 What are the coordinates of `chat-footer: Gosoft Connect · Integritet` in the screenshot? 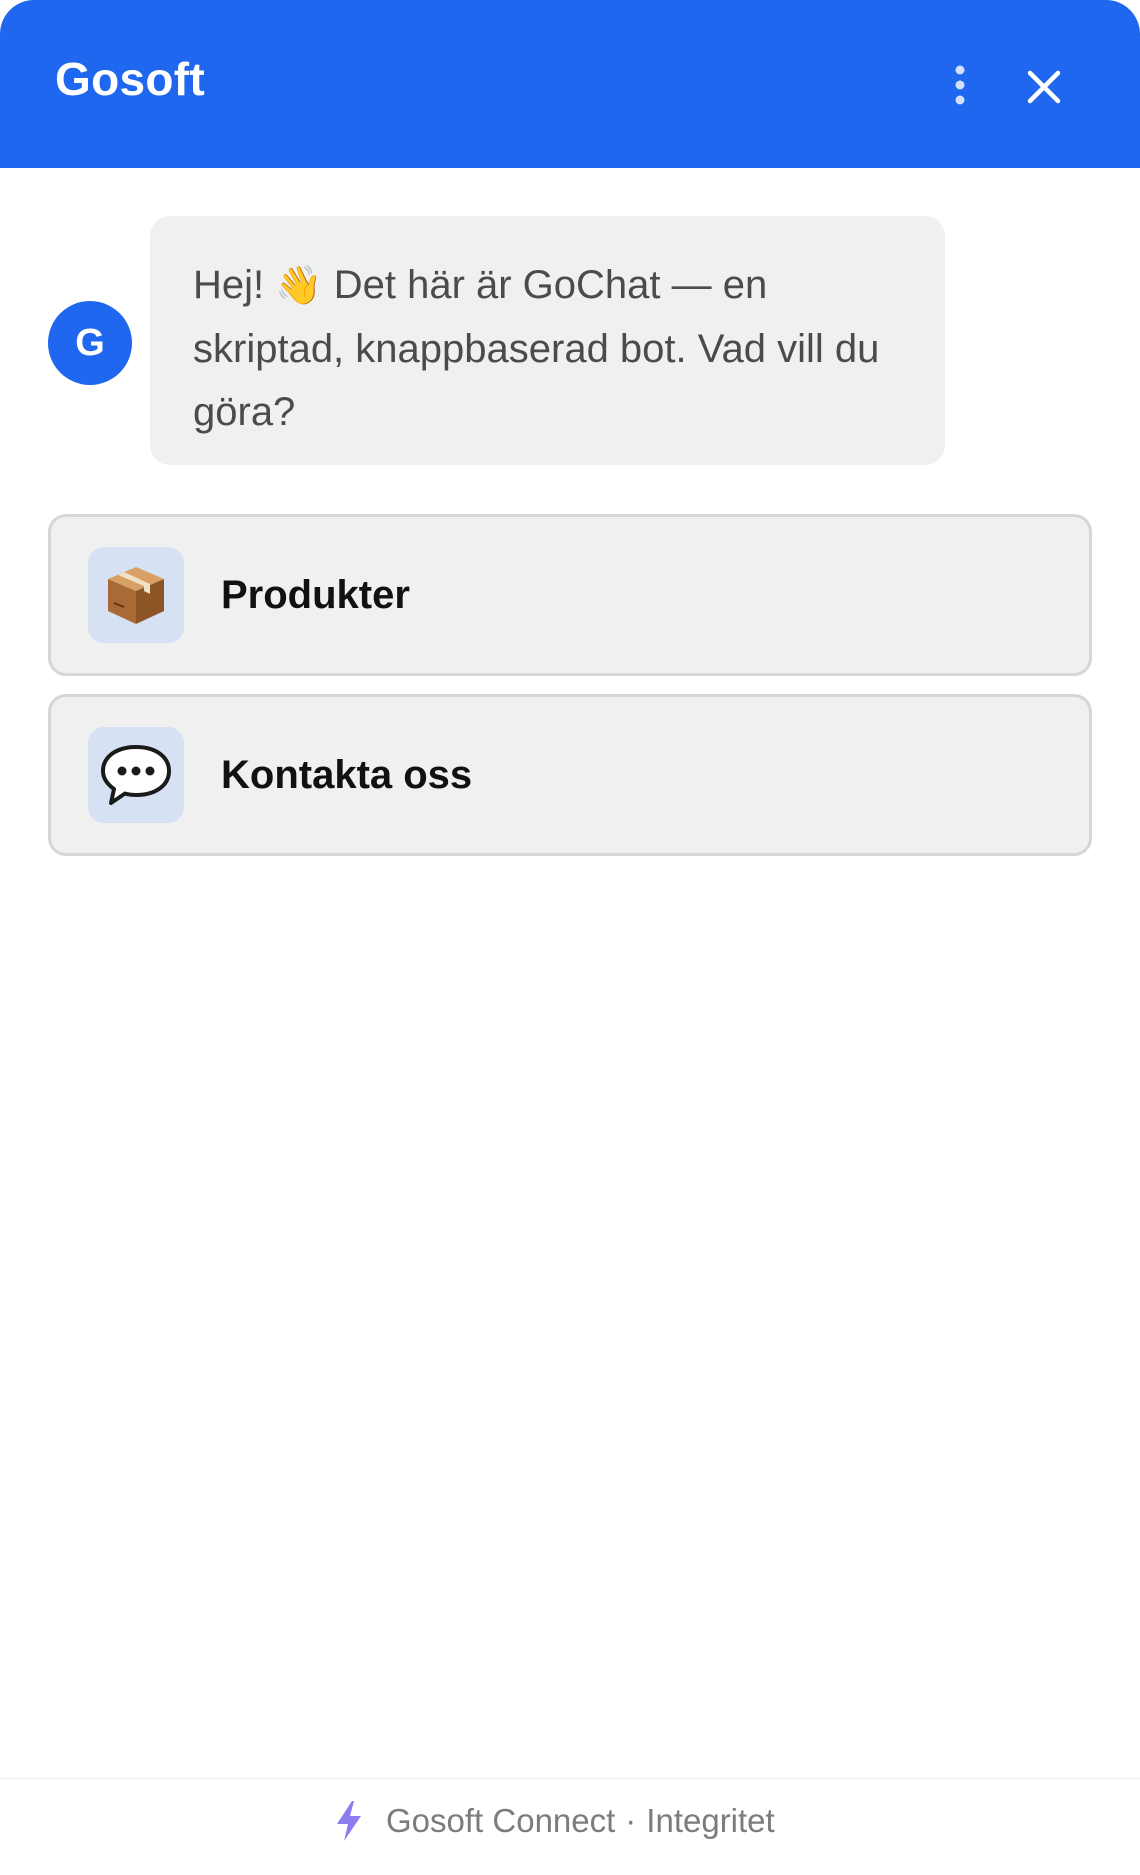 It's located at (570, 1826).